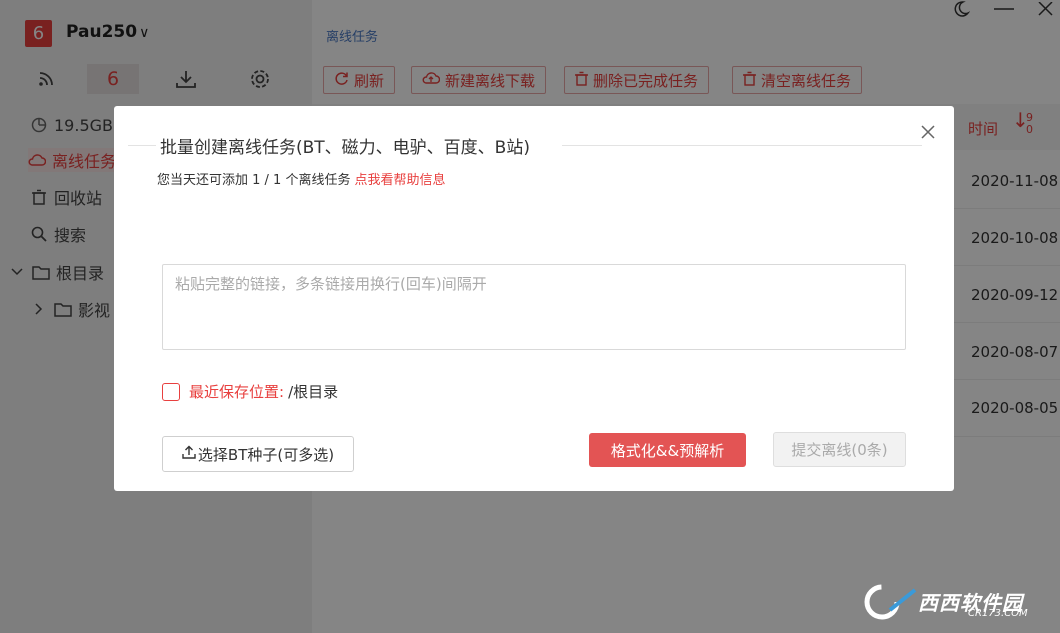 The height and width of the screenshot is (633, 1060). Describe the element at coordinates (950, 602) in the screenshot. I see `watermark-logo: 西西软件园 CR173.COM` at that location.